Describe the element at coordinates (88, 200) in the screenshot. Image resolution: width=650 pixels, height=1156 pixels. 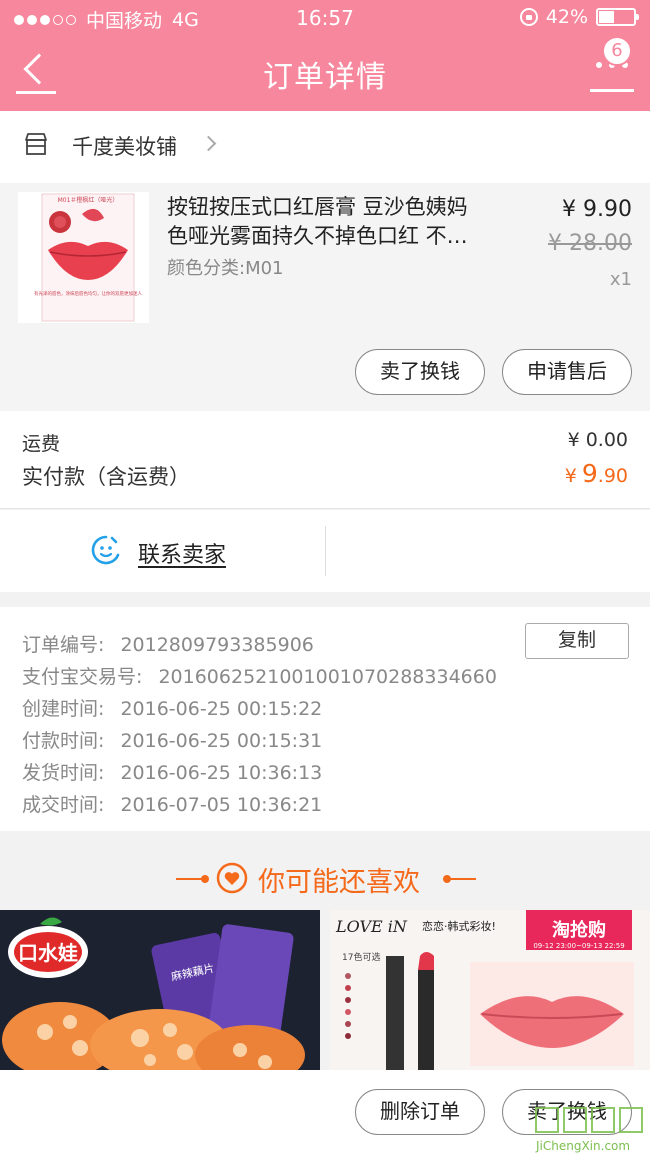
I see `thumb-header: M01＃橙枫红（哑光）` at that location.